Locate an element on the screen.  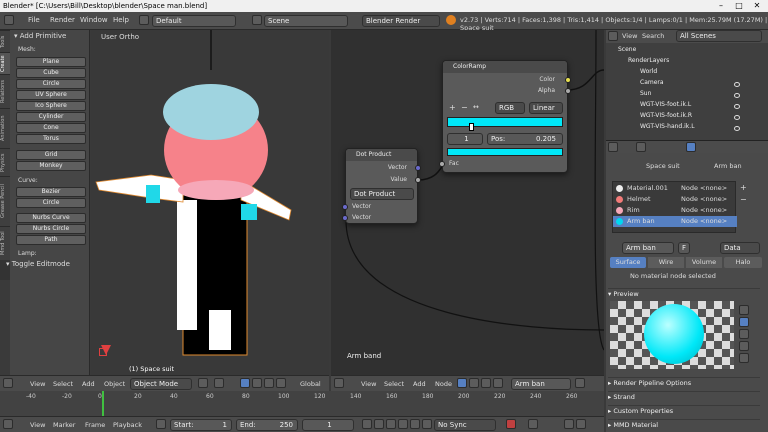
scene-field: Scene is located at coordinates (306, 21).